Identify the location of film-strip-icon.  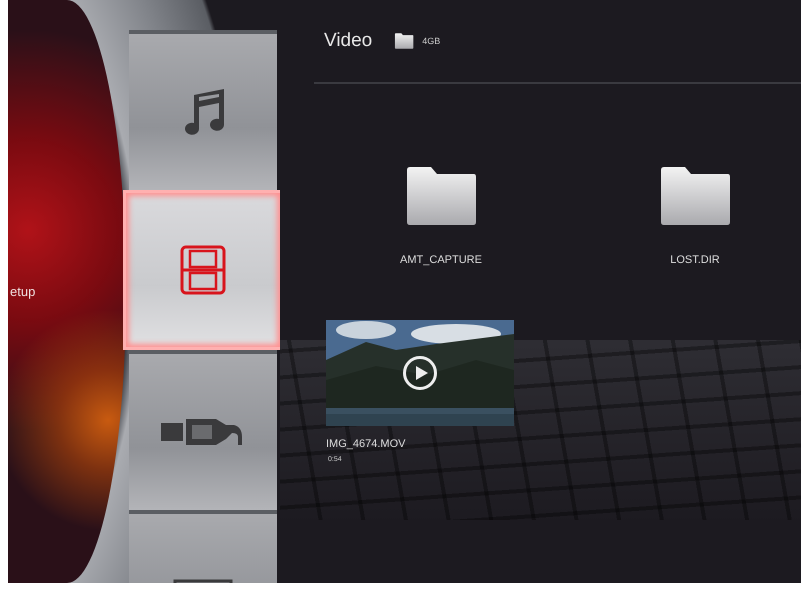
(203, 270).